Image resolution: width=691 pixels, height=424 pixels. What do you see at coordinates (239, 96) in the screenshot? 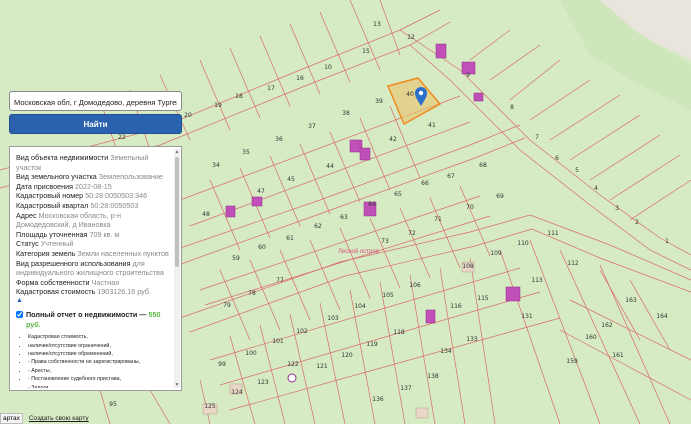
I see `plot-number: 18` at bounding box center [239, 96].